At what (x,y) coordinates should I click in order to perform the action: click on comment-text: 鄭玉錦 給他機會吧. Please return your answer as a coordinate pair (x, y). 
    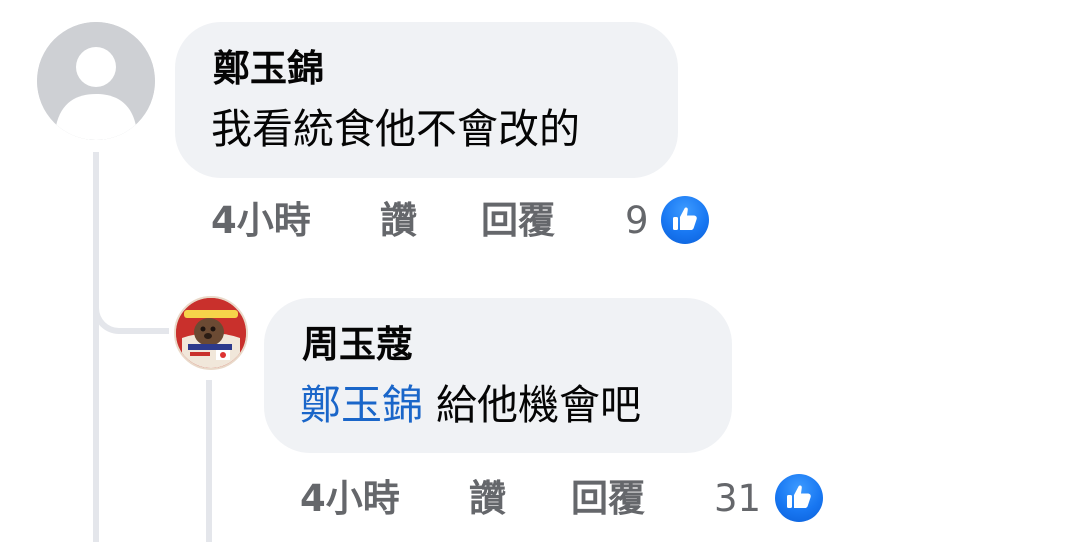
    Looking at the image, I should click on (470, 405).